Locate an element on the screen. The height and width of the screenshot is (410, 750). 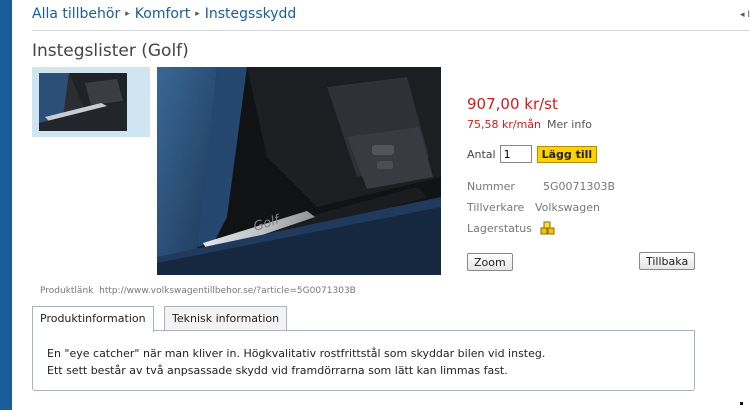
product-link-label: Produktlänk is located at coordinates (67, 291).